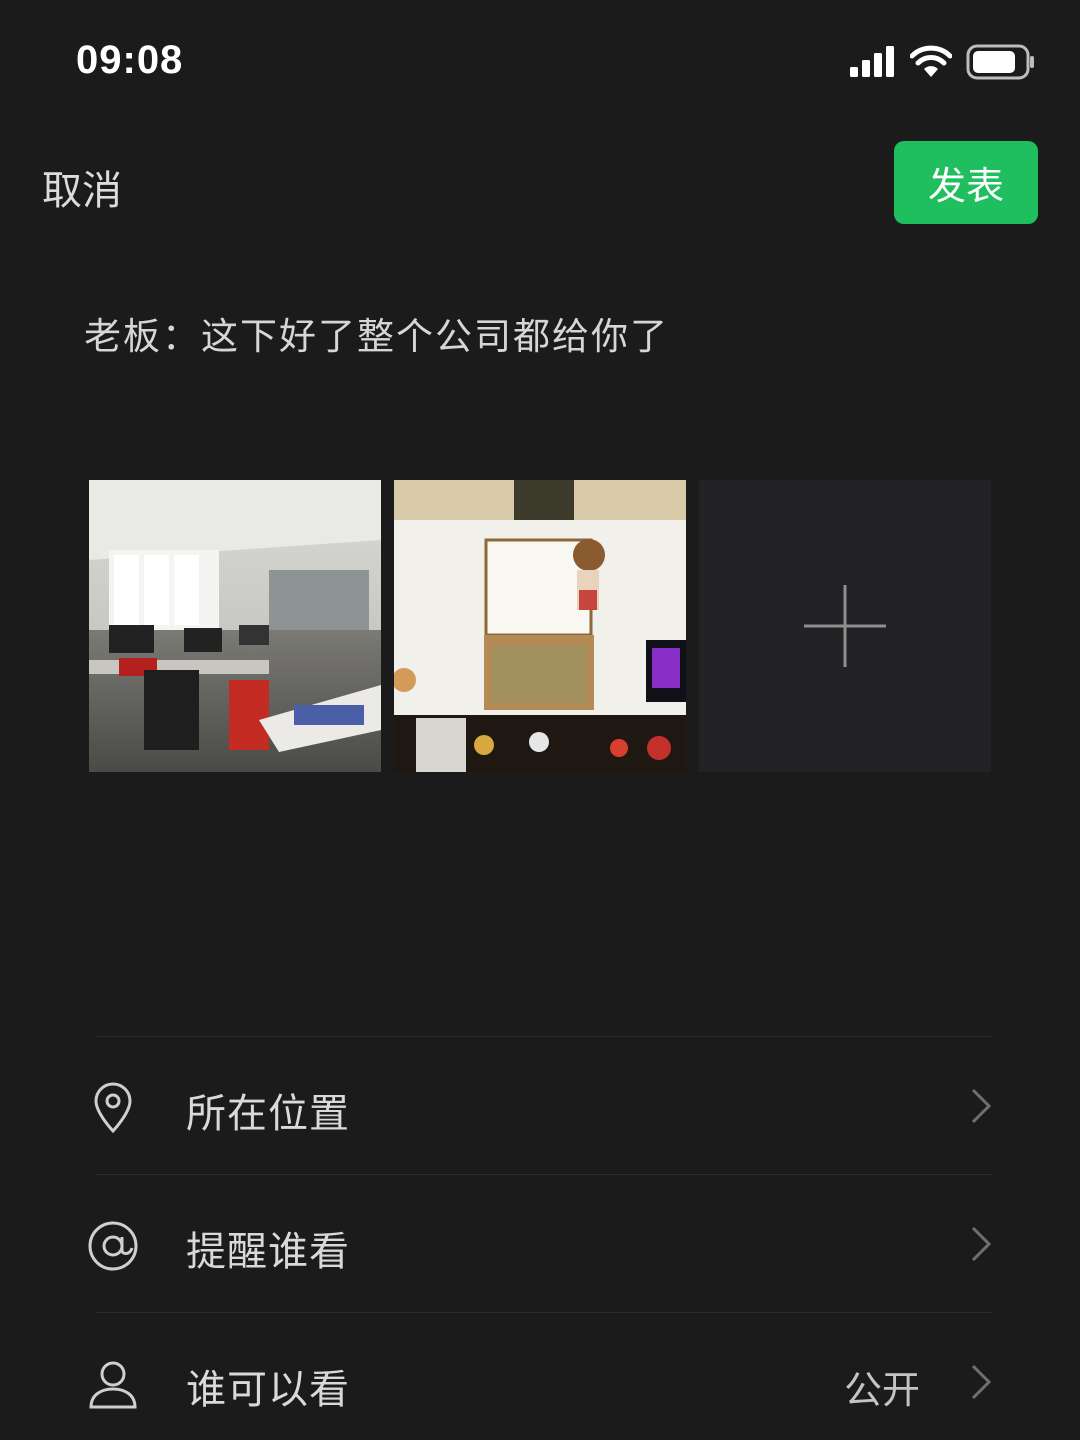 Image resolution: width=1080 pixels, height=1440 pixels. Describe the element at coordinates (268, 1114) in the screenshot. I see `location-label: 所在位置` at that location.